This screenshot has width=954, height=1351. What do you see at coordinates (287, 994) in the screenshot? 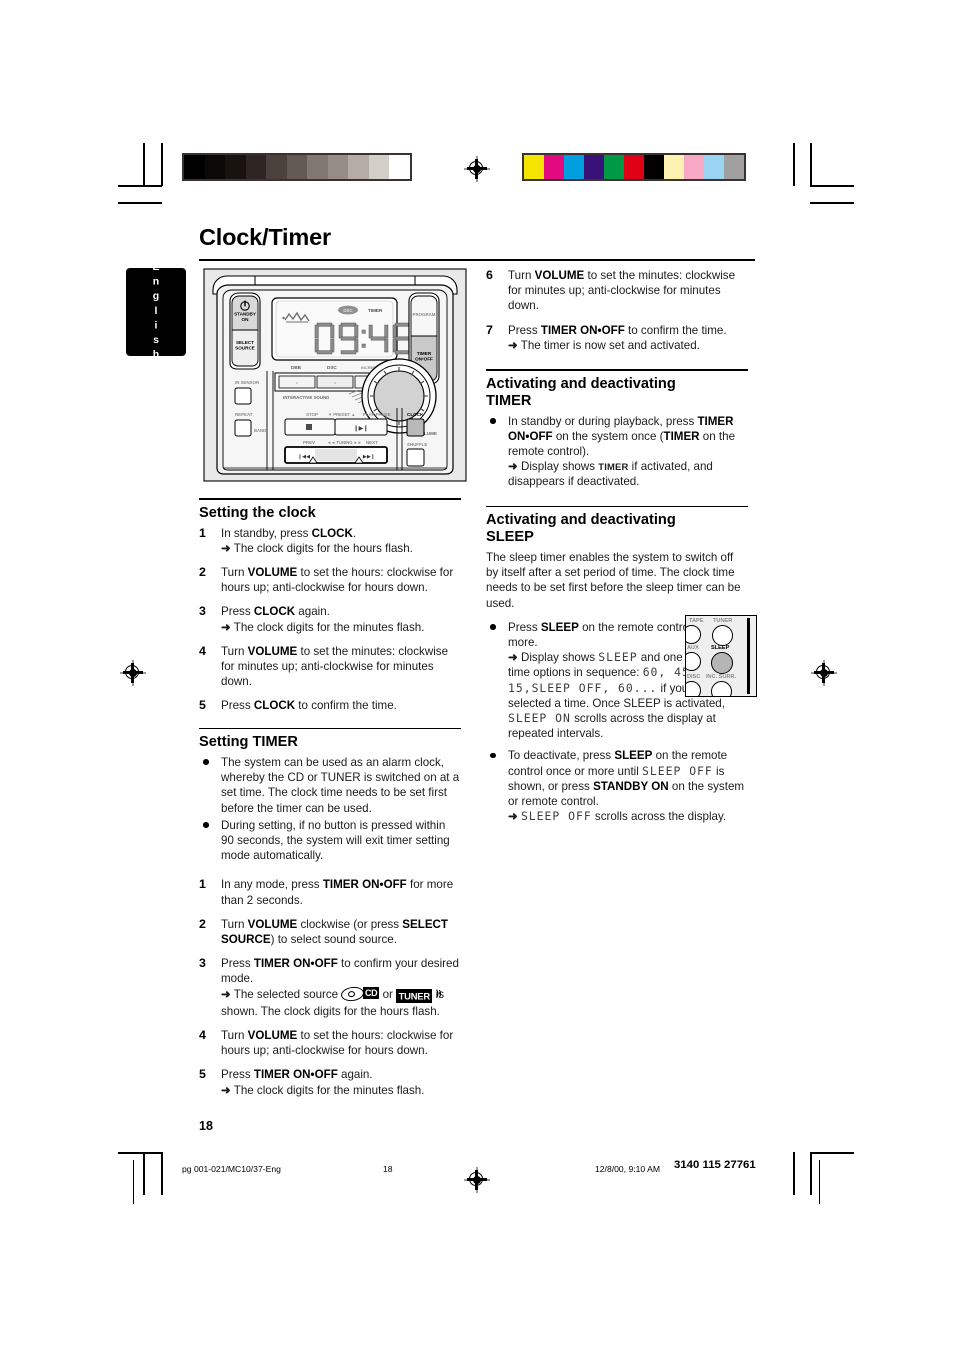
I see `arrow-text-pre: The selected source` at bounding box center [287, 994].